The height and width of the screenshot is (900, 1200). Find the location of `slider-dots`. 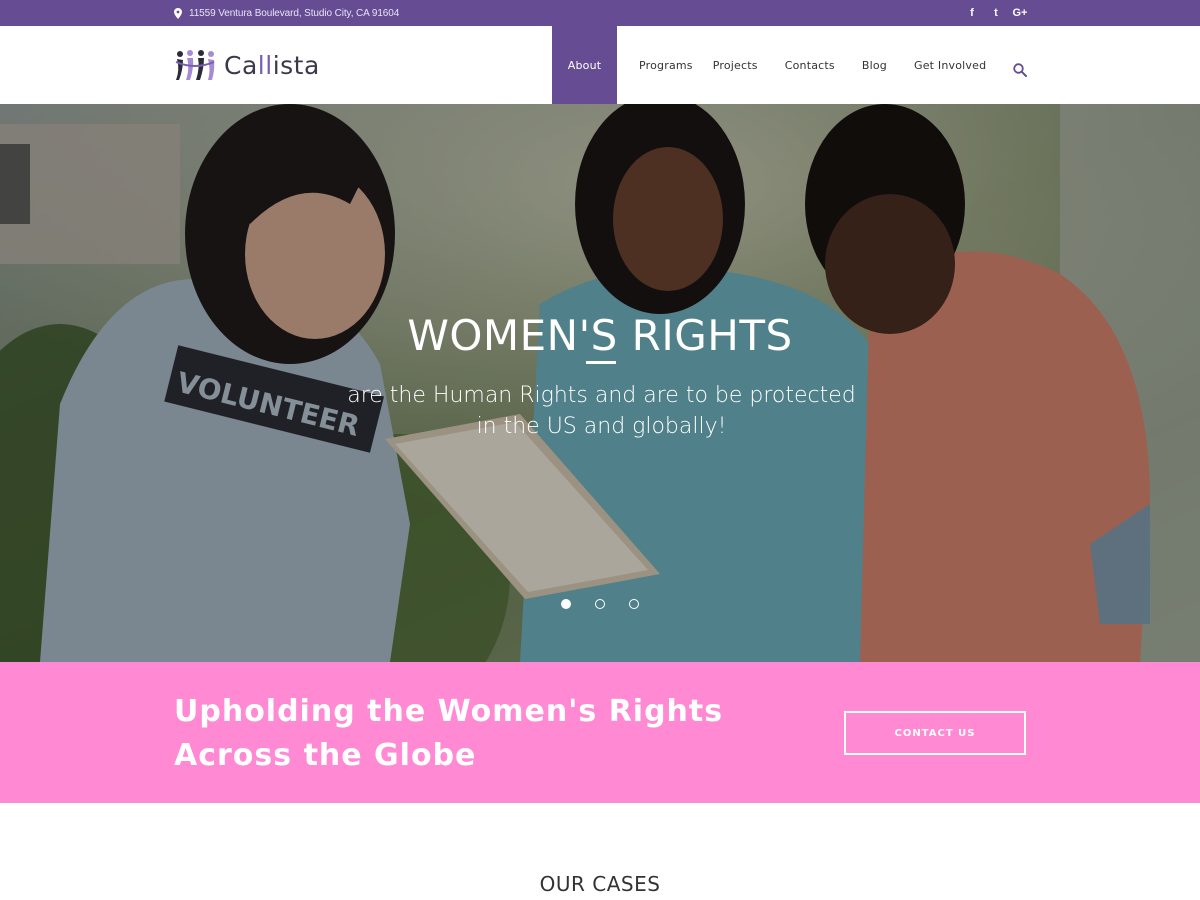

slider-dots is located at coordinates (600, 604).